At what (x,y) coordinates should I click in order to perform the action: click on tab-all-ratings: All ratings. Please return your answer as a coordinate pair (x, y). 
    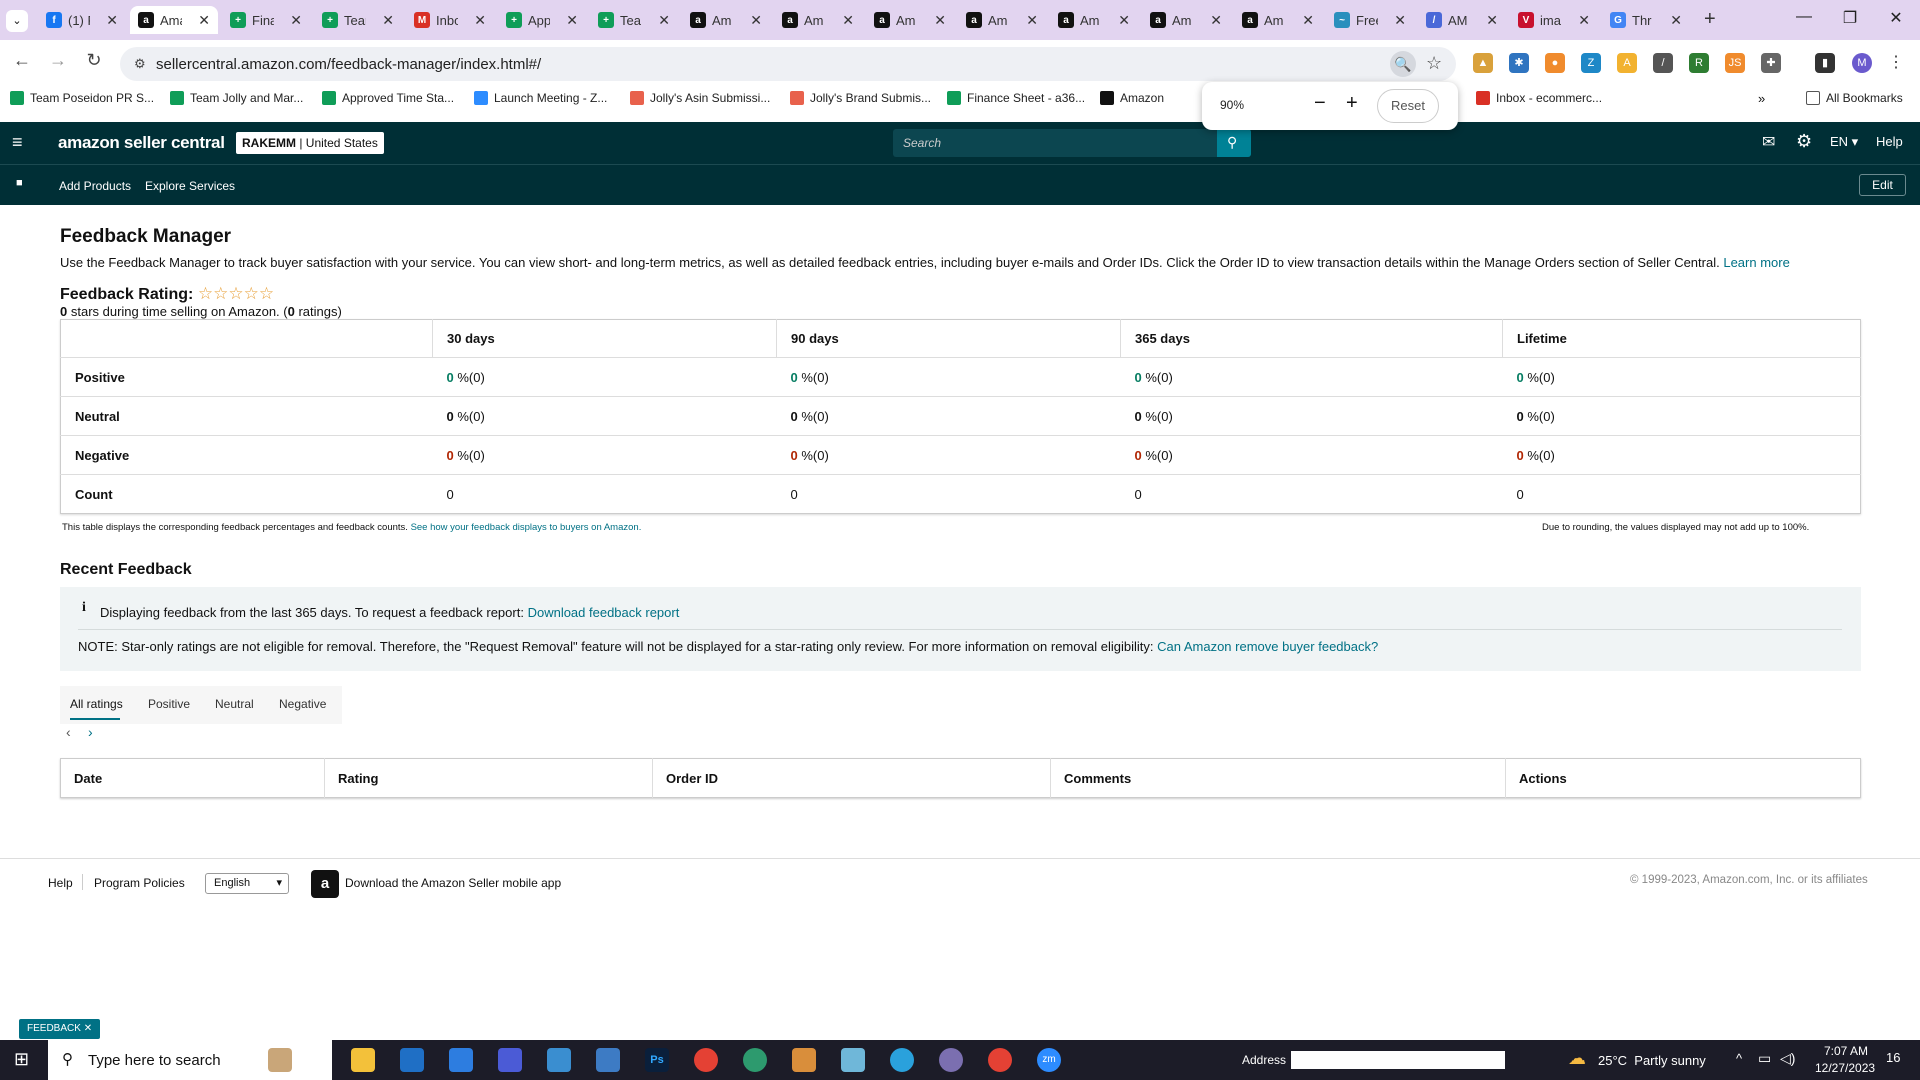
    Looking at the image, I should click on (96, 704).